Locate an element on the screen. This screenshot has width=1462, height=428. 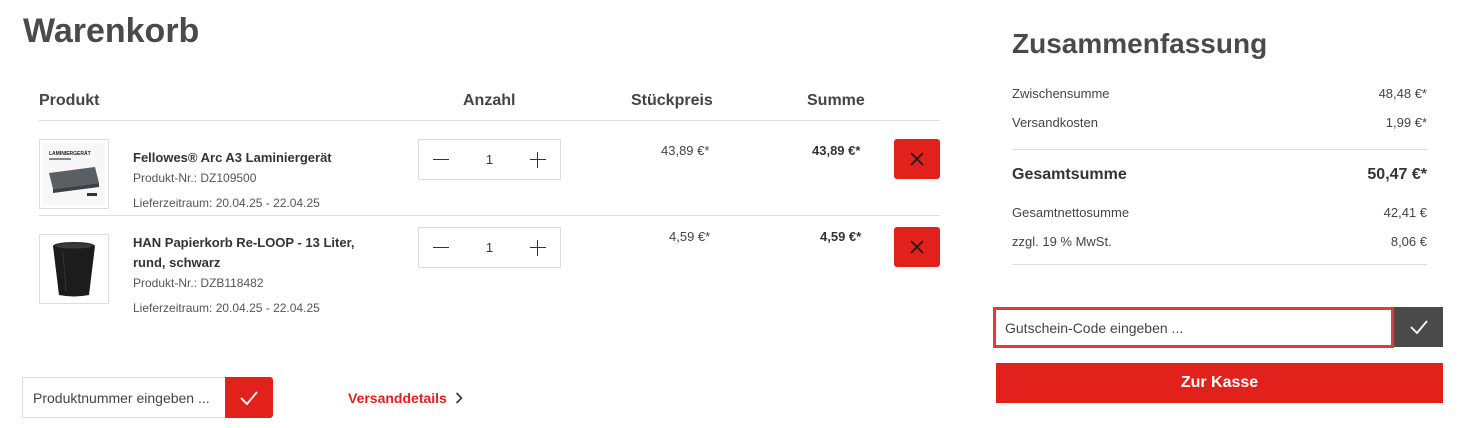
laminator-image: LAMINIERGERÄT is located at coordinates (74, 174).